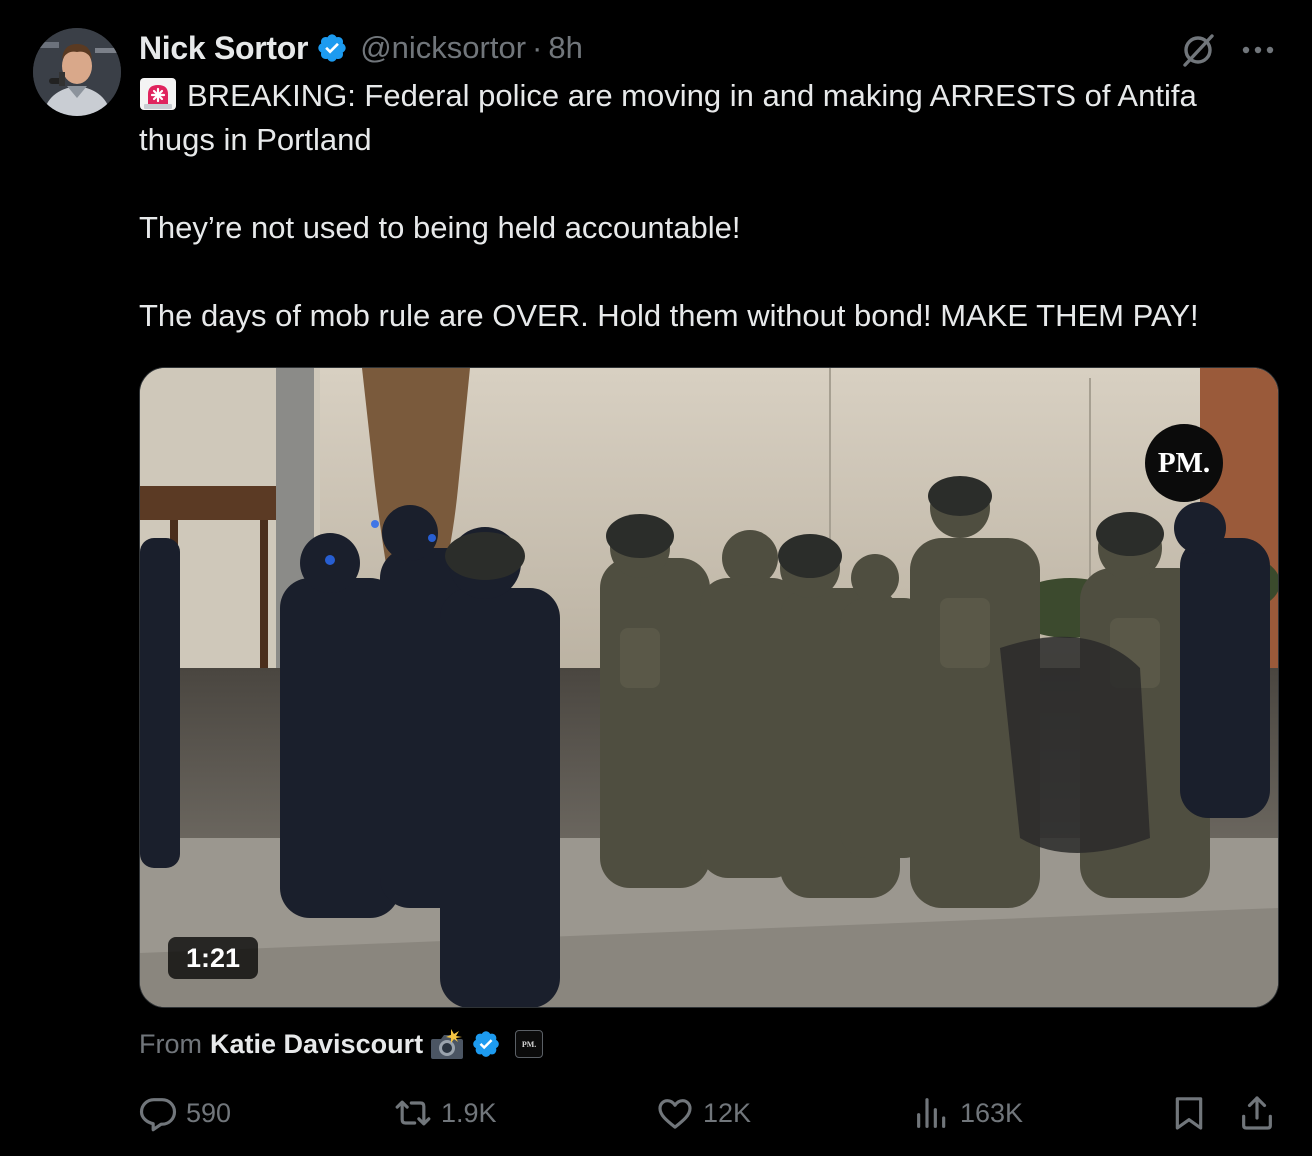 This screenshot has width=1312, height=1156. What do you see at coordinates (443, 48) in the screenshot?
I see `author-handle: @nicksortor` at bounding box center [443, 48].